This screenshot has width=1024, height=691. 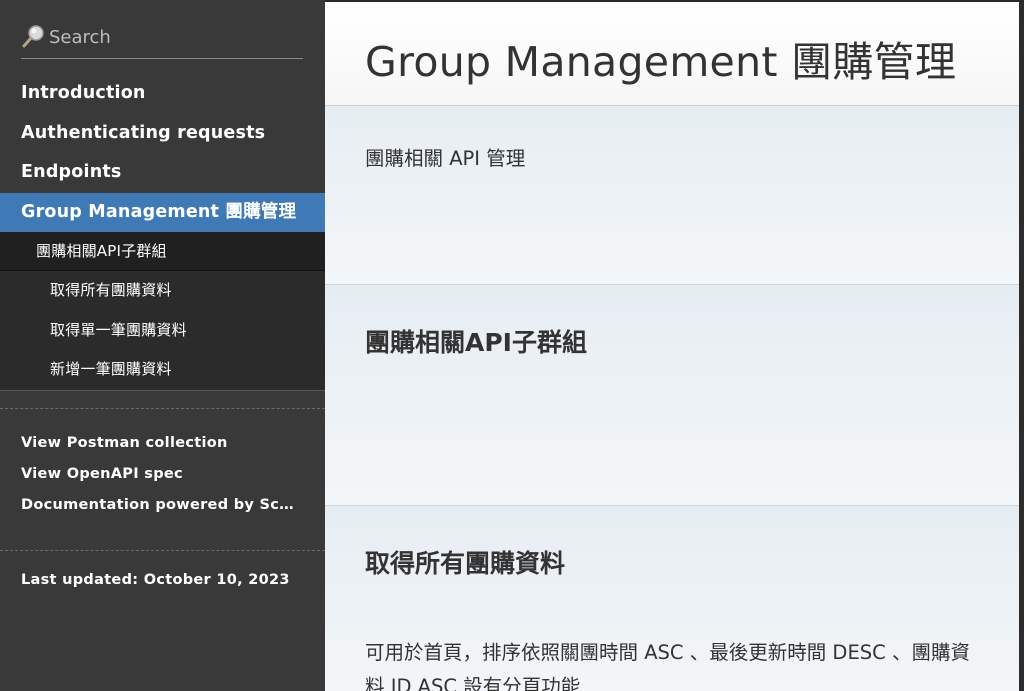 I want to click on toc-endpoint-get-one: 取得單一筆團購資料, so click(x=162, y=331).